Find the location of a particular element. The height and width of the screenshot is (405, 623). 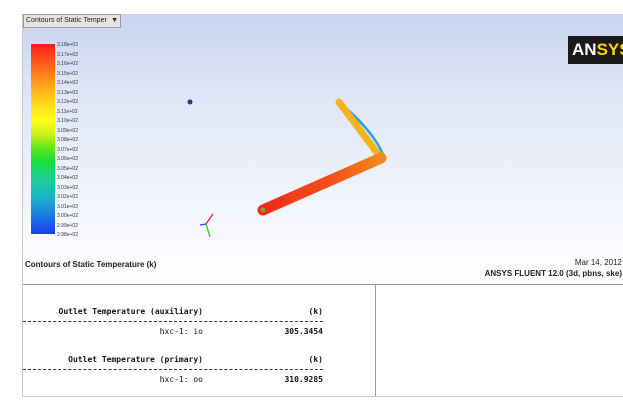

report-header-row: Outlet Temperature (auxiliary) (k) is located at coordinates (173, 313).